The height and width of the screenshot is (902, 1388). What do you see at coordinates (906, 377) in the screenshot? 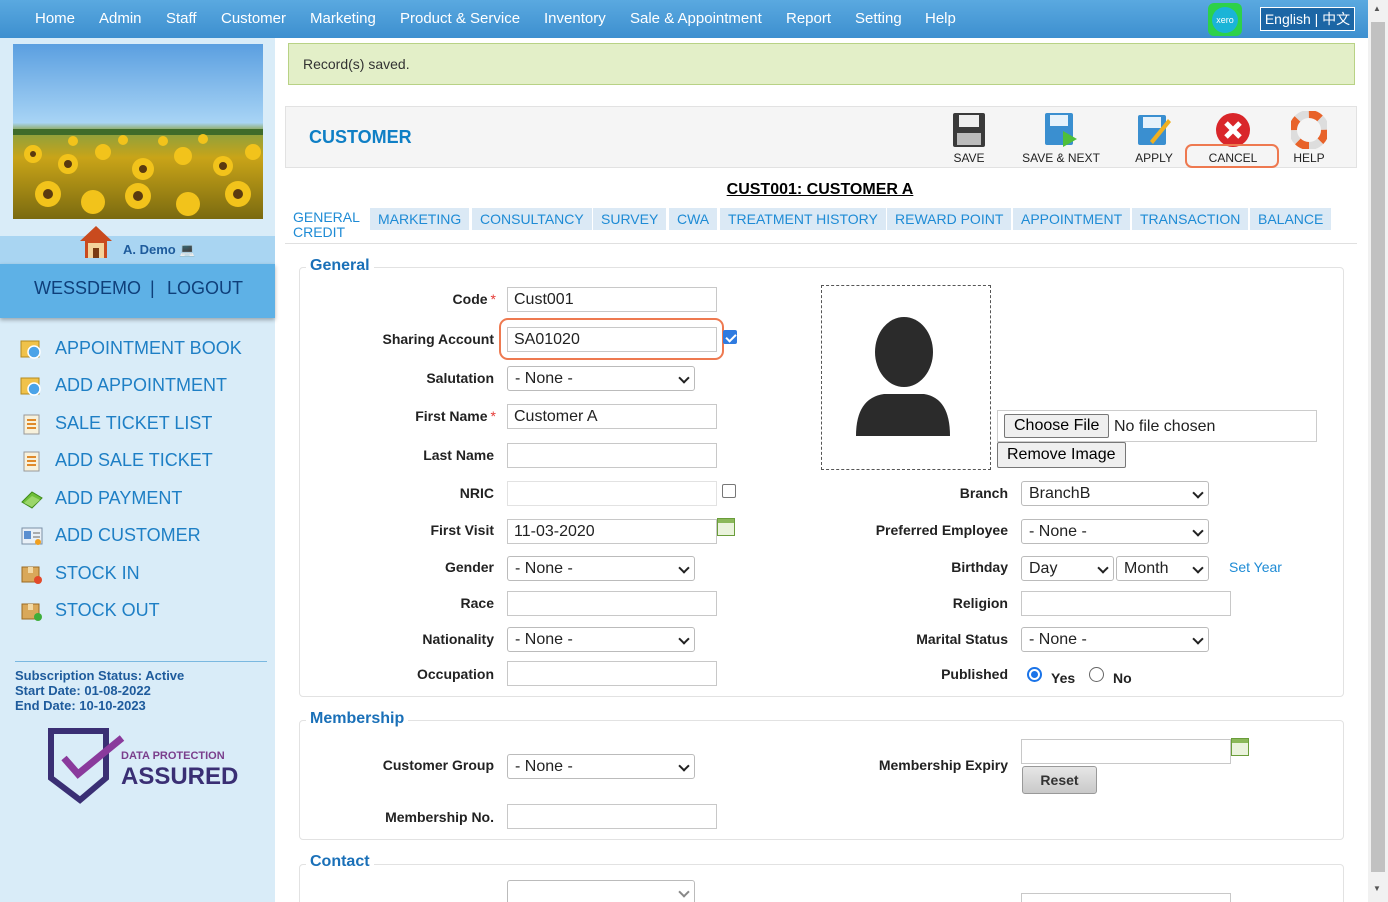
I see `customer-photo` at bounding box center [906, 377].